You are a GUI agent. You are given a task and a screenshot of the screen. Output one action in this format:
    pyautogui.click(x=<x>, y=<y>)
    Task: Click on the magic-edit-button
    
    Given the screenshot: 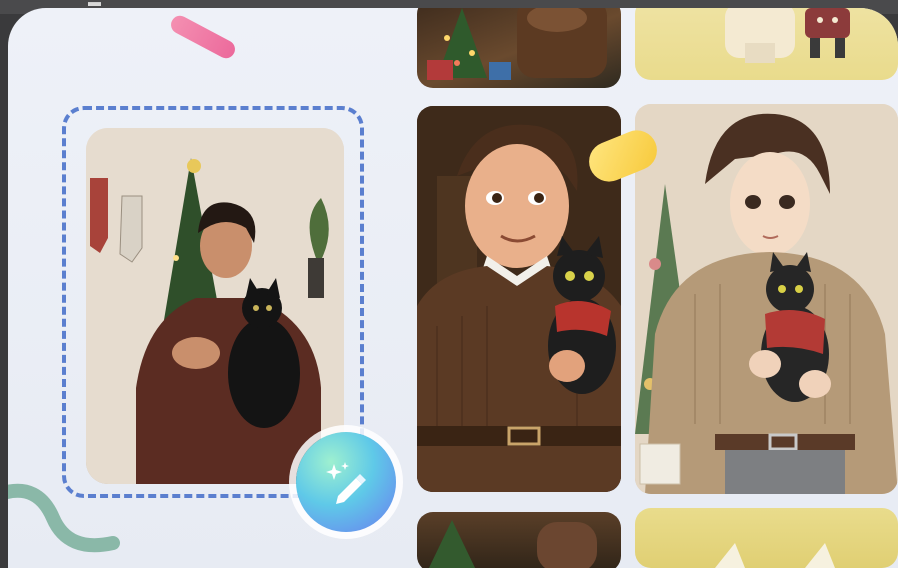 What is the action you would take?
    pyautogui.click(x=346, y=482)
    